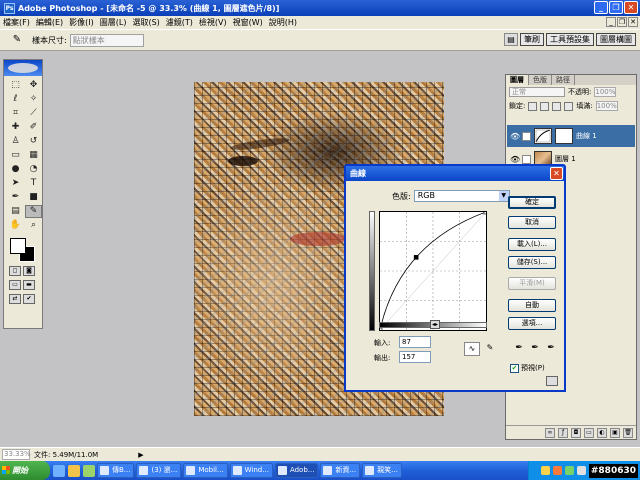 Image resolution: width=640 pixels, height=480 pixels. What do you see at coordinates (25, 470) in the screenshot?
I see `start-button: 開始` at bounding box center [25, 470].